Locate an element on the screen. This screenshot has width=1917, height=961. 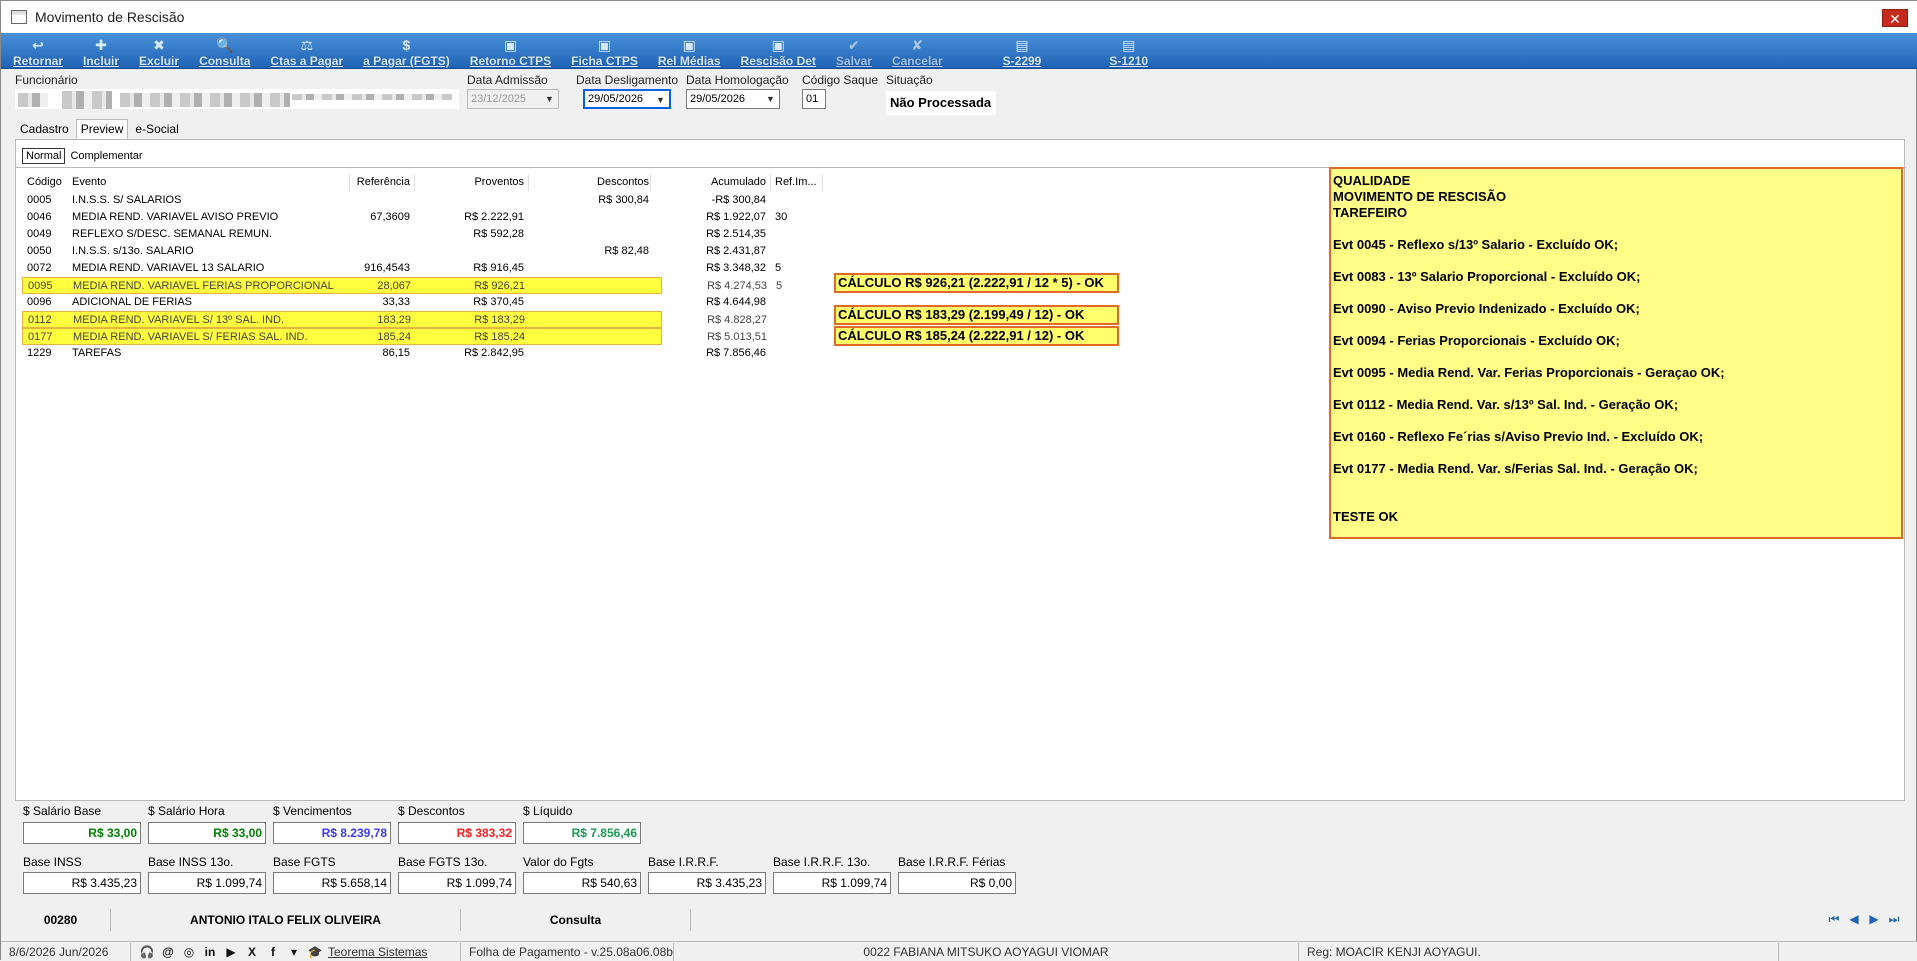
col-header-descontos: Descontos is located at coordinates (590, 182).